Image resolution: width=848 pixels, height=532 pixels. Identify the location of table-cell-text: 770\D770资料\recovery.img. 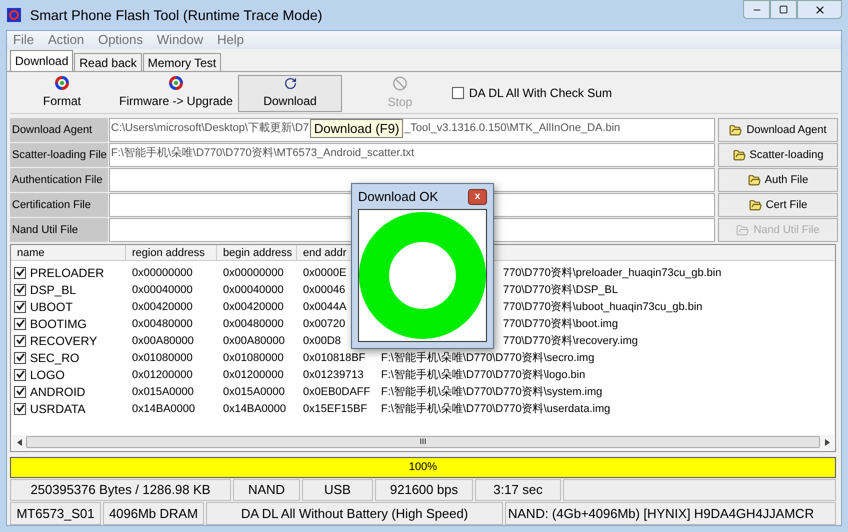
(570, 341).